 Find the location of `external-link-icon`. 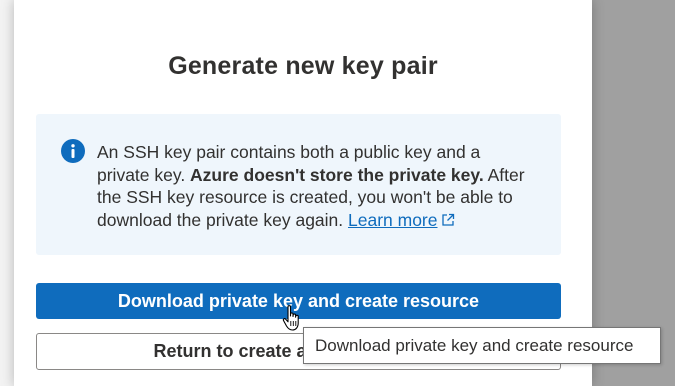

external-link-icon is located at coordinates (448, 221).